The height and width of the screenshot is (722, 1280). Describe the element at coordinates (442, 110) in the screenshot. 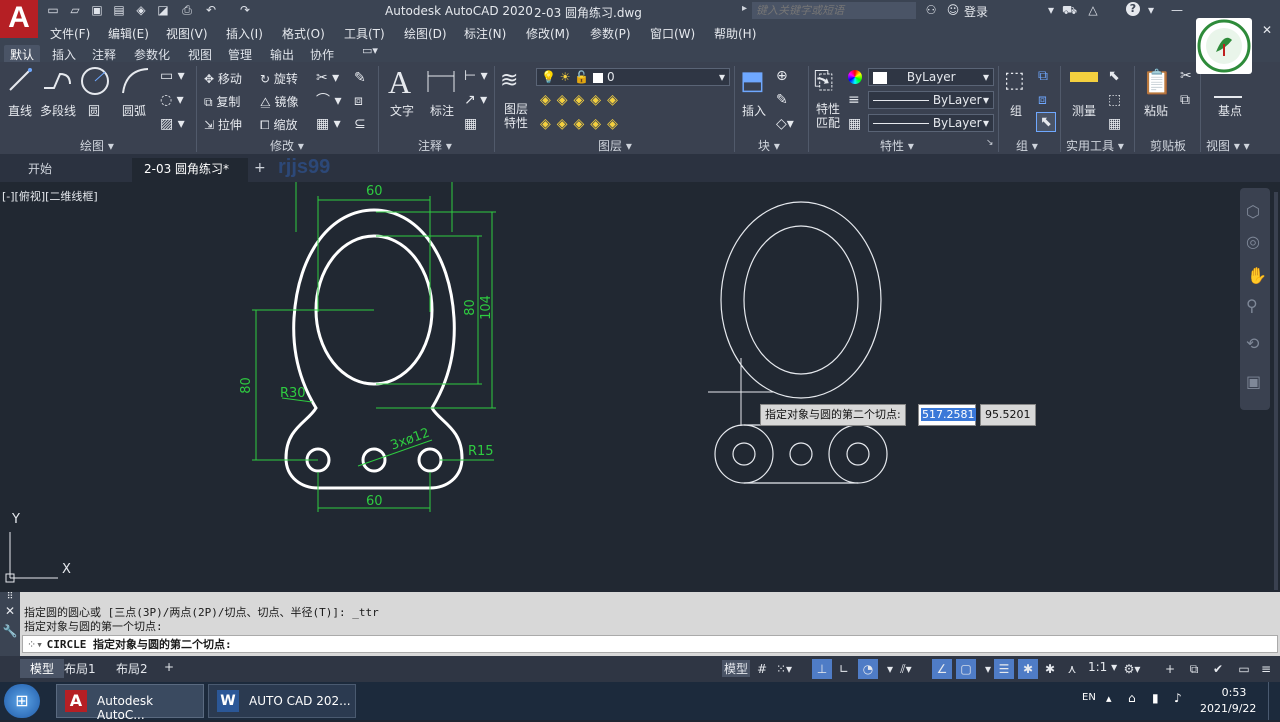

I see `dimension-button: 标注` at that location.